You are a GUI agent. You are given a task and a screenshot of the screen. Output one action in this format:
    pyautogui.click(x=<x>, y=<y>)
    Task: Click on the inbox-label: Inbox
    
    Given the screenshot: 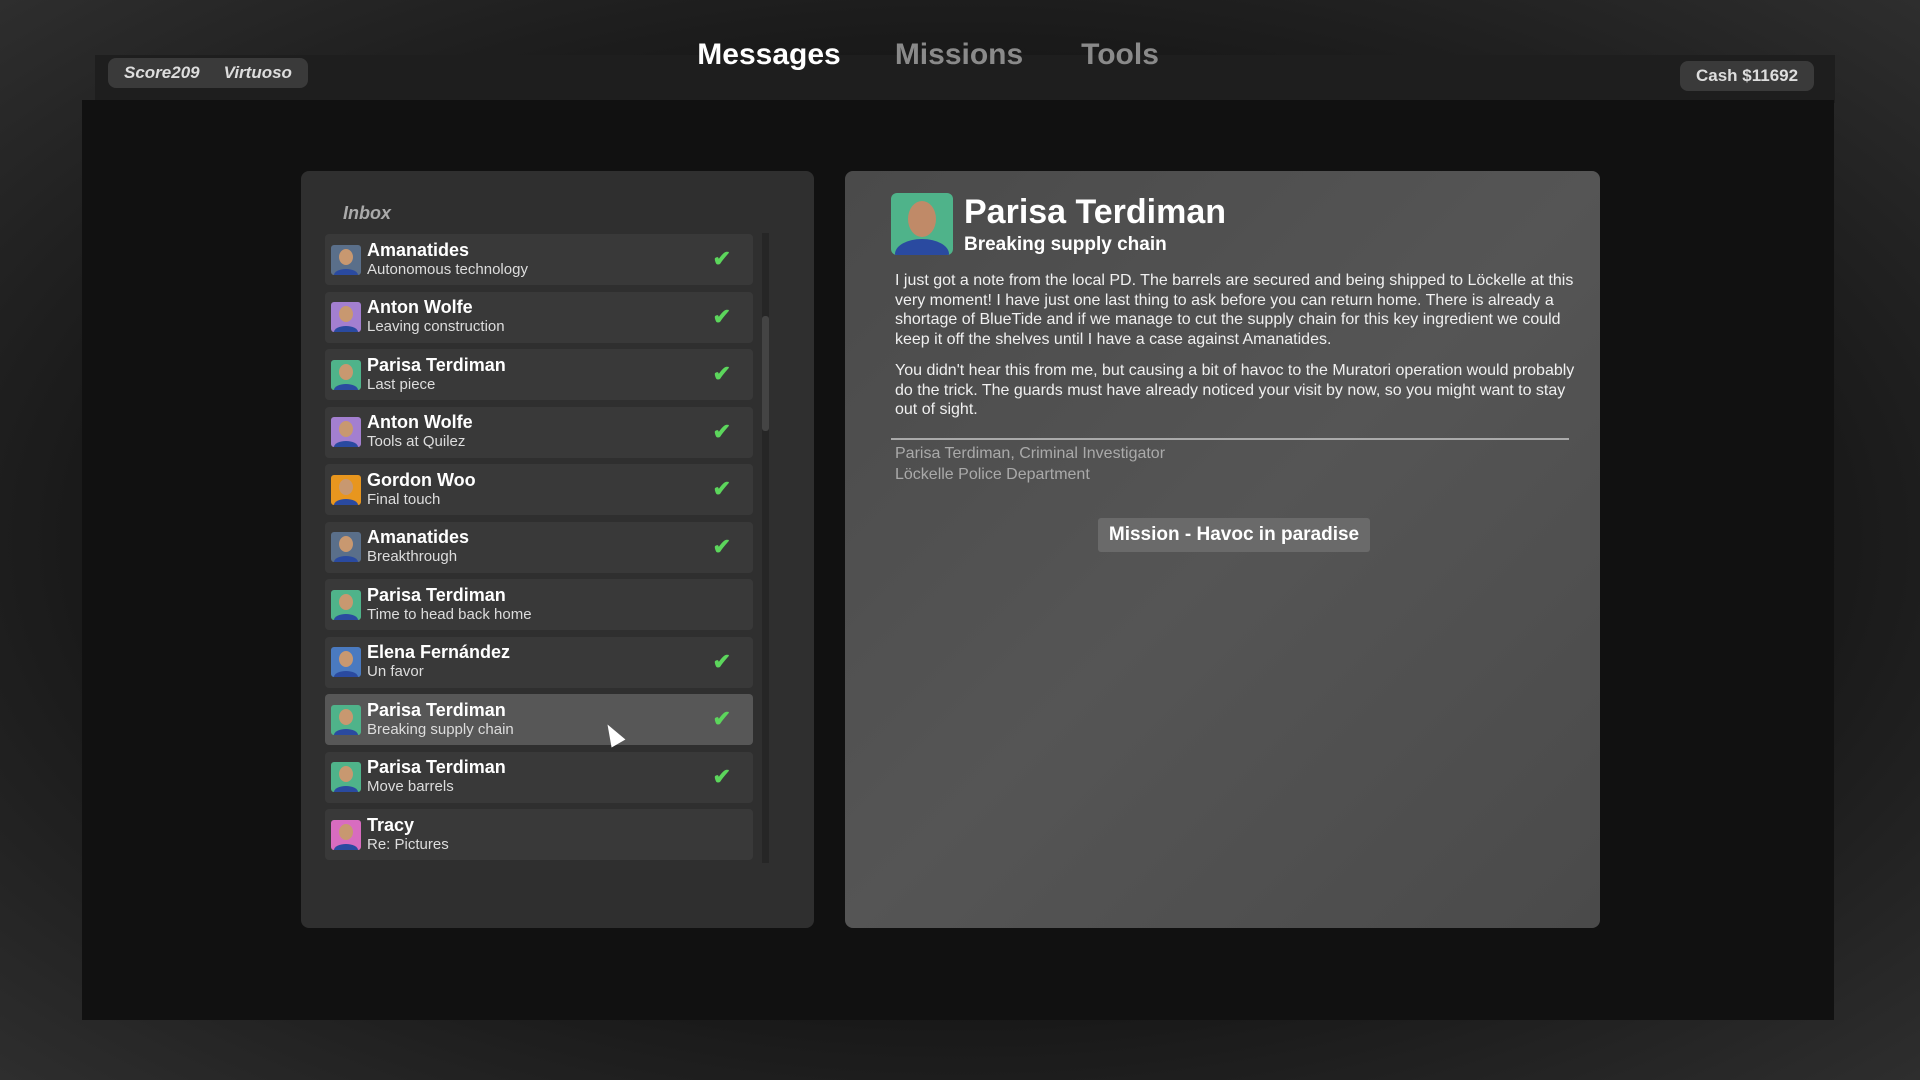 What is the action you would take?
    pyautogui.click(x=367, y=213)
    